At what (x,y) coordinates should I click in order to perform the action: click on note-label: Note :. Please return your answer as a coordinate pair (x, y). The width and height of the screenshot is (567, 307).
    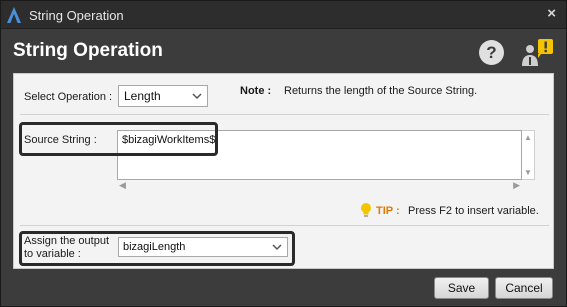
    Looking at the image, I should click on (256, 91).